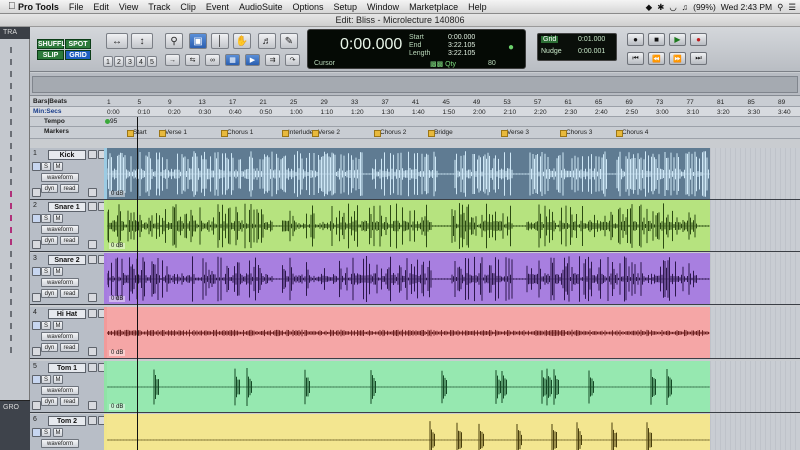 The height and width of the screenshot is (450, 800). I want to click on selector-tool-icon: │, so click(220, 41).